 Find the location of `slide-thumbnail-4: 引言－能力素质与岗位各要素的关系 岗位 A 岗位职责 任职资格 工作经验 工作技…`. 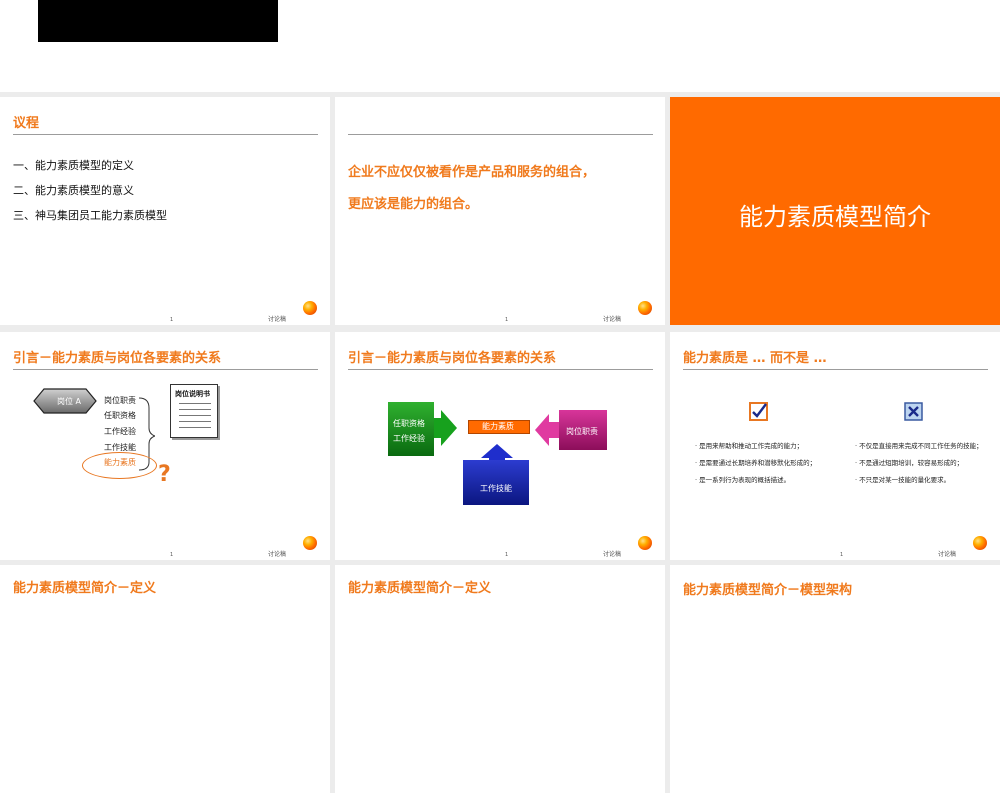

slide-thumbnail-4: 引言－能力素质与岗位各要素的关系 岗位 A 岗位职责 任职资格 工作经验 工作技… is located at coordinates (165, 446).